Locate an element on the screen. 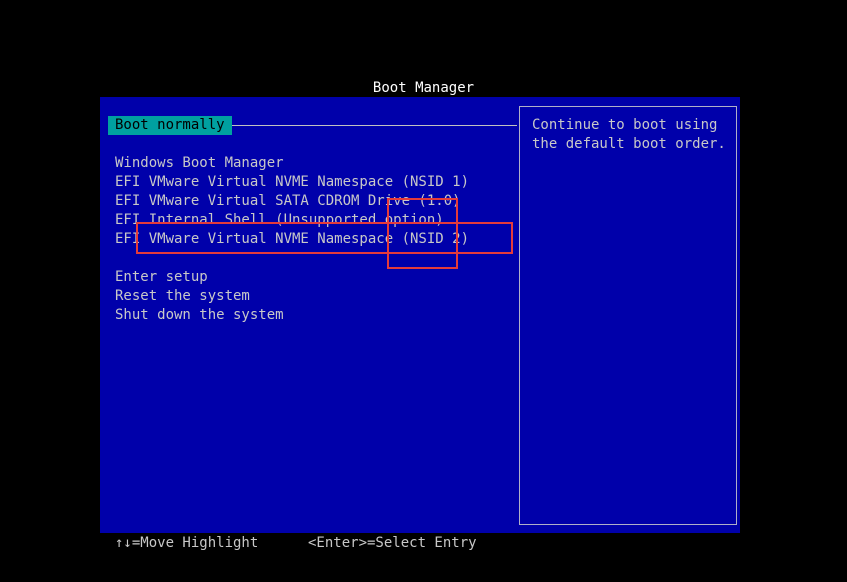 The height and width of the screenshot is (582, 847). page-title: Boot Manager is located at coordinates (423, 88).